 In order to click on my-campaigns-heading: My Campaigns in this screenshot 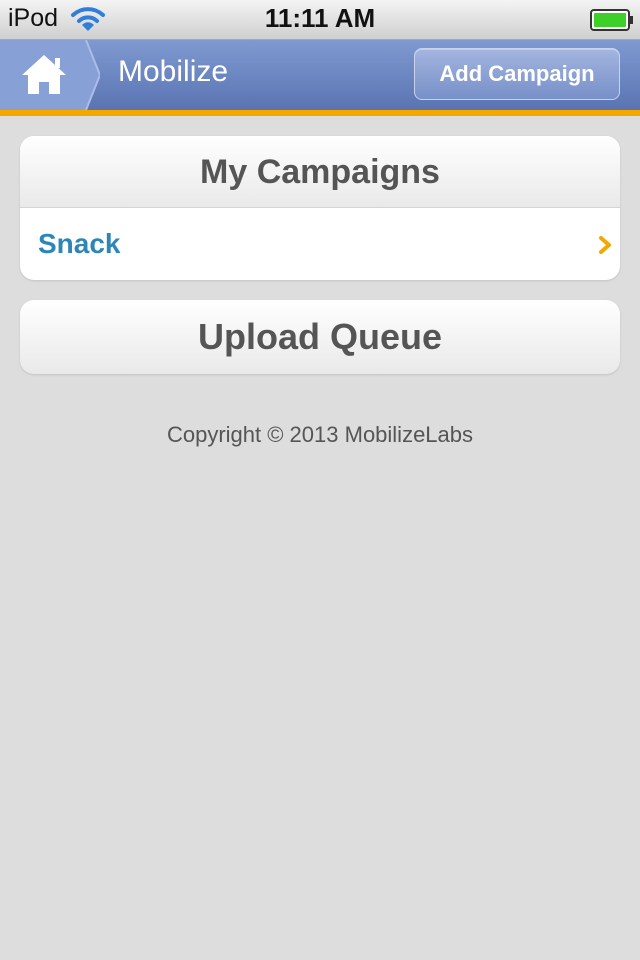, I will do `click(320, 172)`.